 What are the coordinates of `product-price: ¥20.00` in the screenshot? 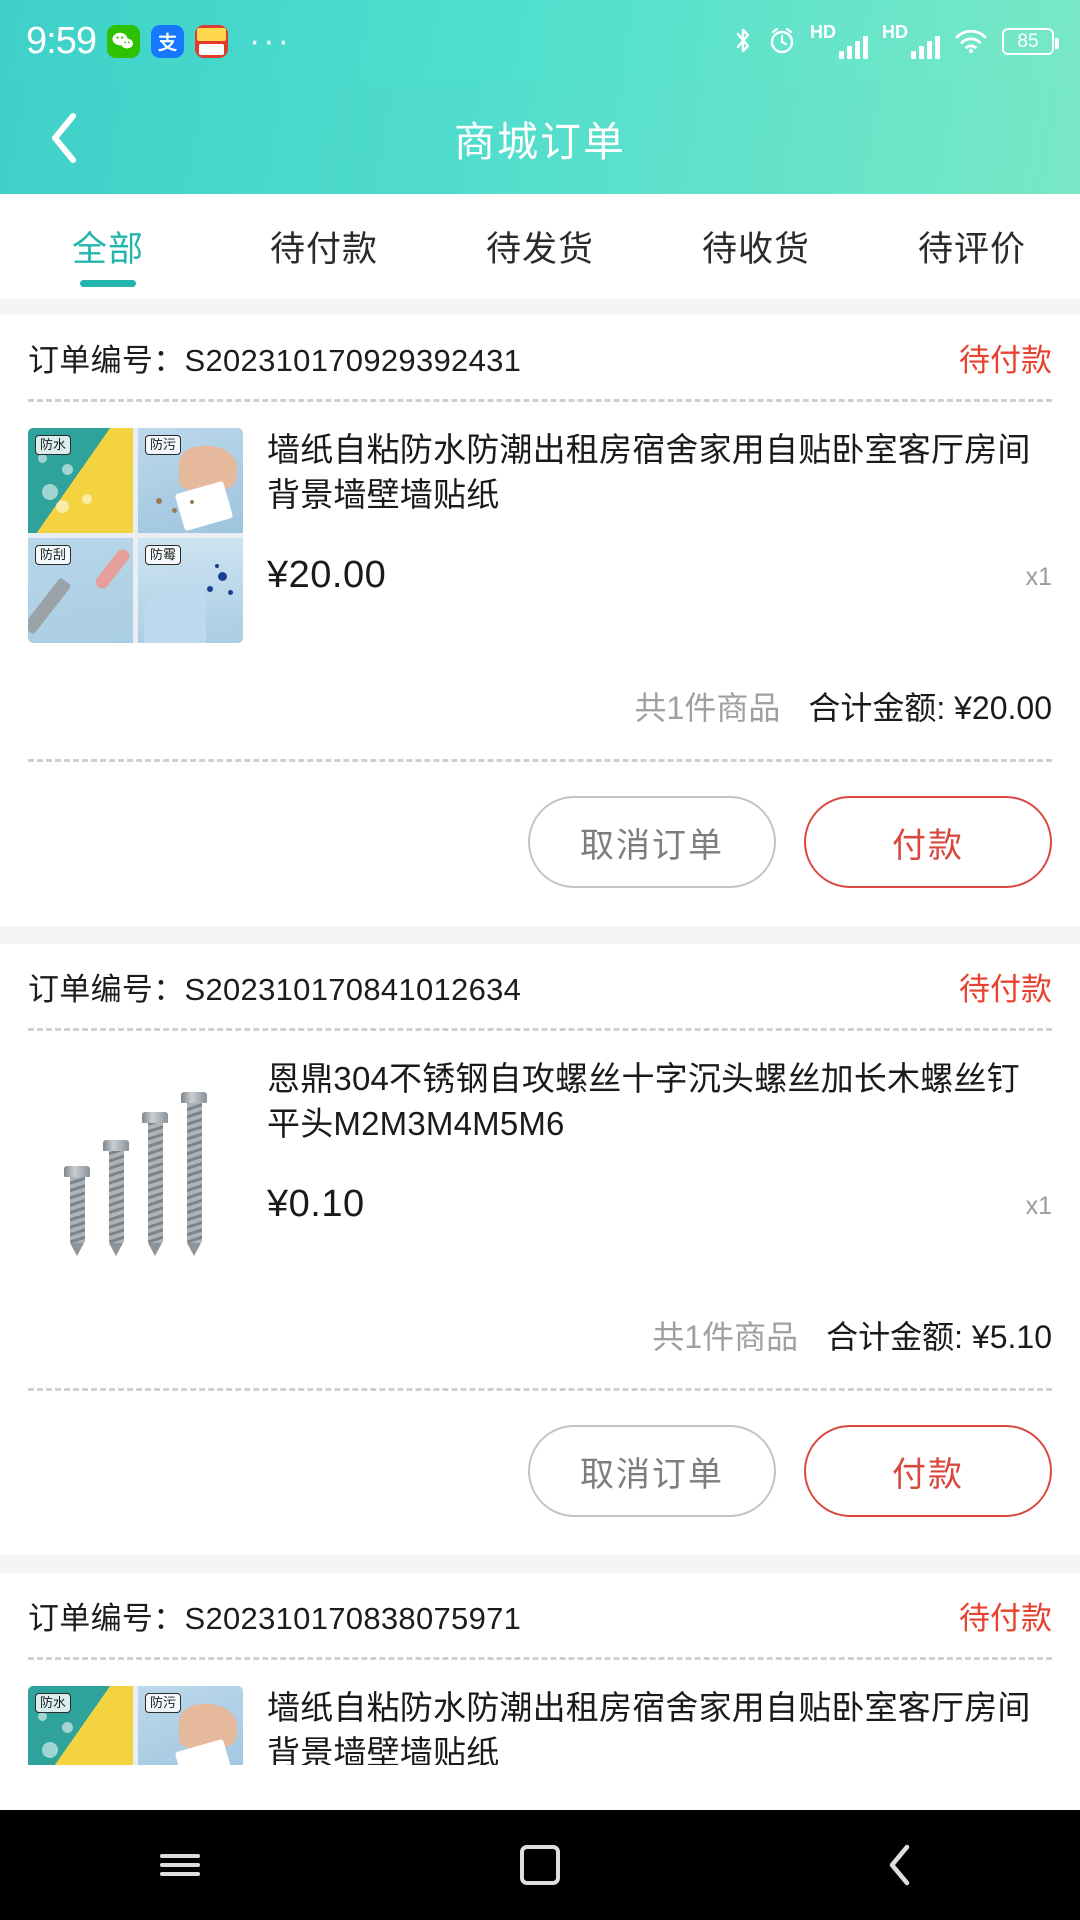 It's located at (327, 574).